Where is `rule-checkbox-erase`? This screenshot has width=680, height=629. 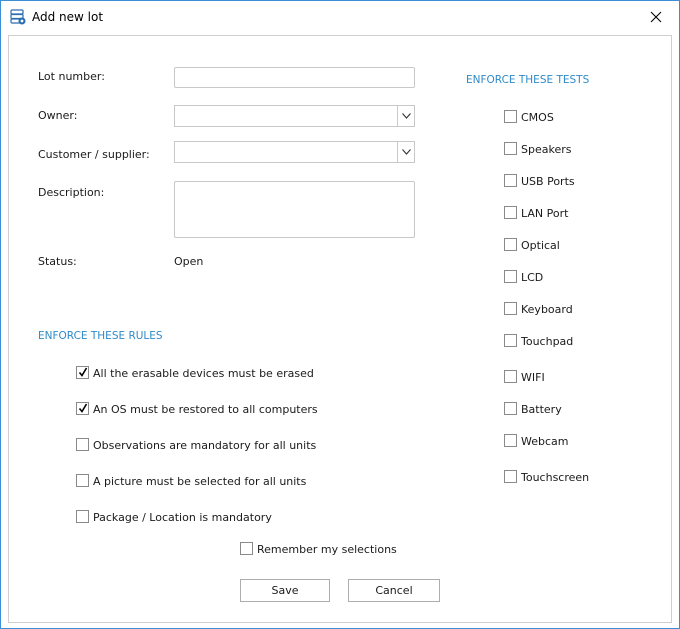 rule-checkbox-erase is located at coordinates (82, 372).